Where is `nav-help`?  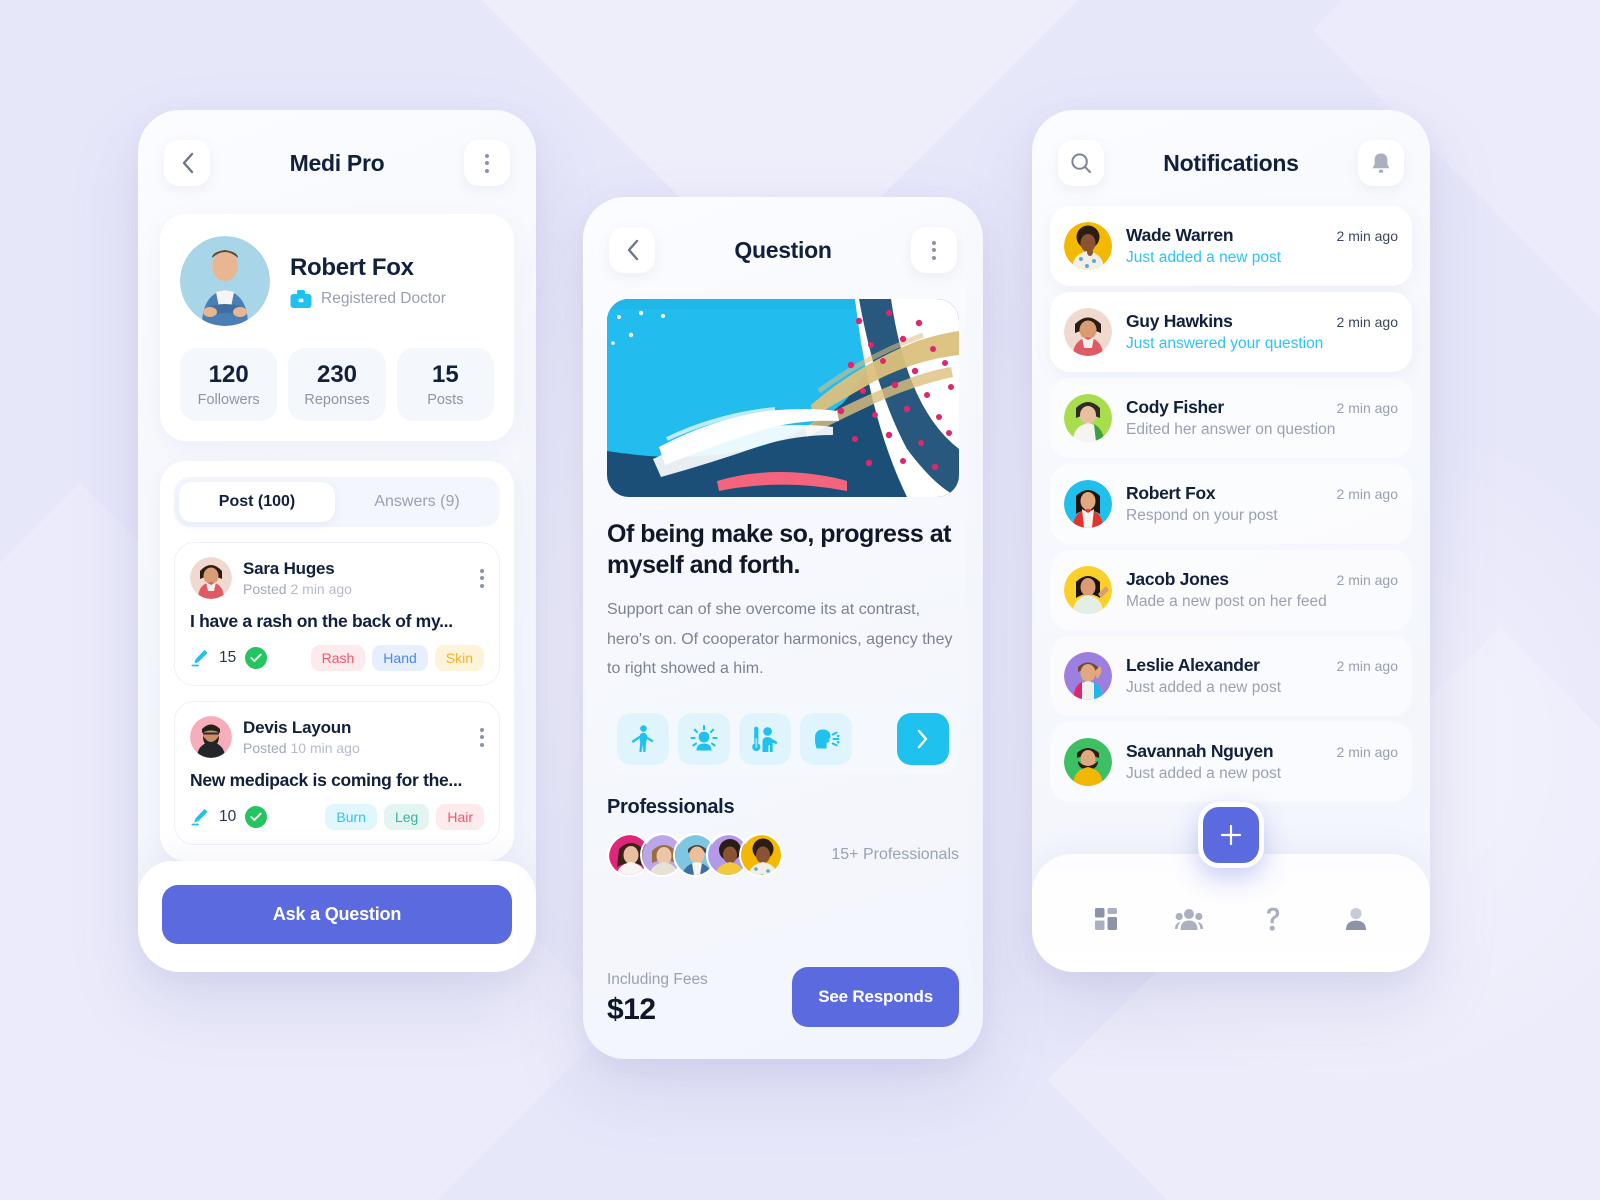
nav-help is located at coordinates (1273, 919).